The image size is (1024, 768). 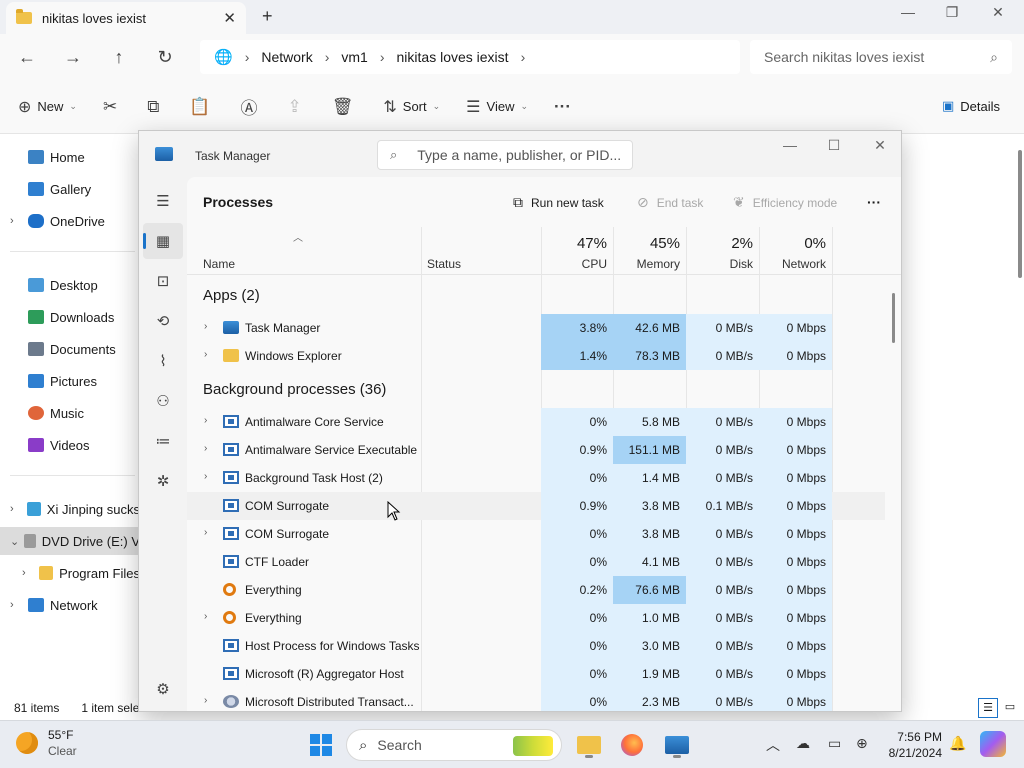 What do you see at coordinates (70, 317) in the screenshot?
I see `sidebar-item-downloads: Downloads` at bounding box center [70, 317].